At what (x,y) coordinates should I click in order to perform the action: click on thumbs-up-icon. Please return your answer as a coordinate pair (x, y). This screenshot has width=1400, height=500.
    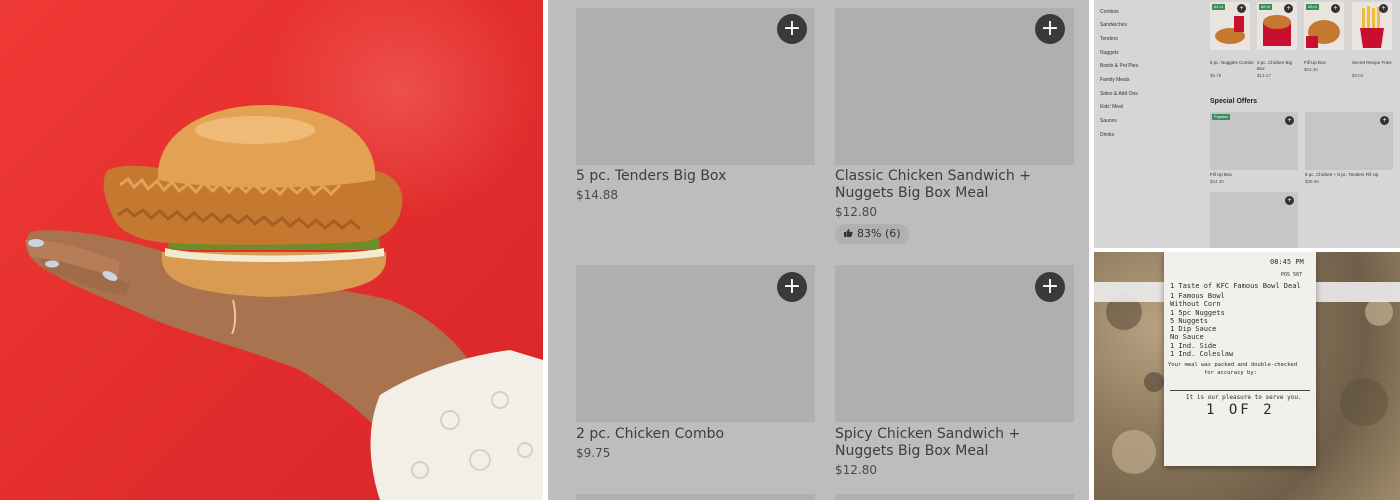
    Looking at the image, I should click on (848, 233).